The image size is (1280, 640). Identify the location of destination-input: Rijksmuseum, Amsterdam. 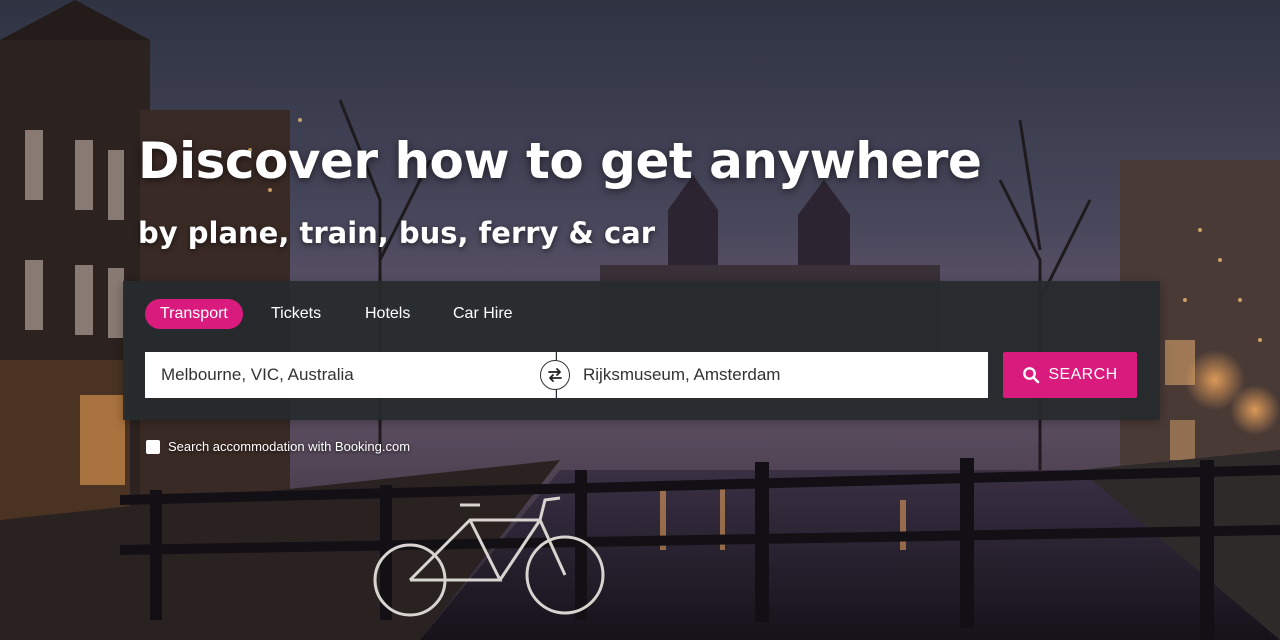
(772, 375).